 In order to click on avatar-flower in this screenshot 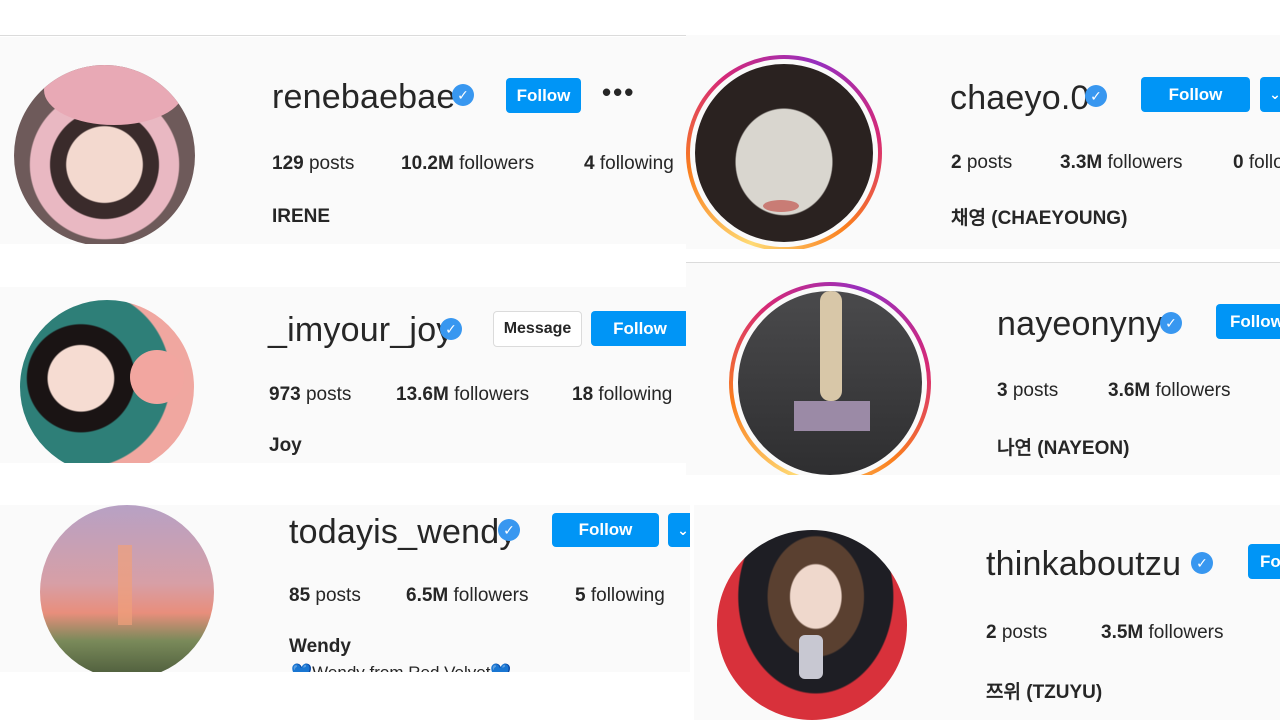, I will do `click(157, 377)`.